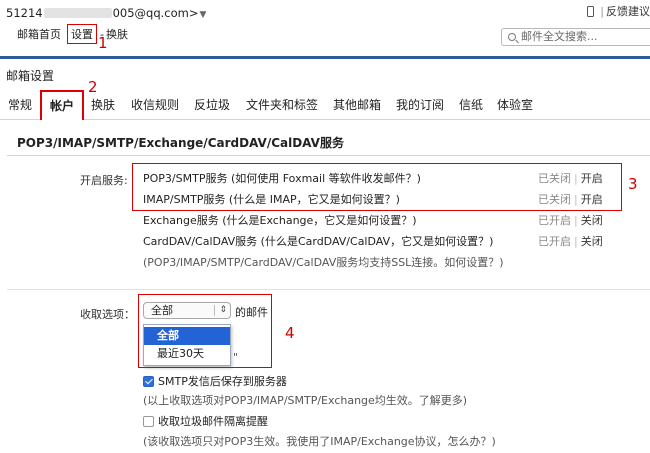  I want to click on status-exchange: 已开启 | 关闭, so click(570, 220).